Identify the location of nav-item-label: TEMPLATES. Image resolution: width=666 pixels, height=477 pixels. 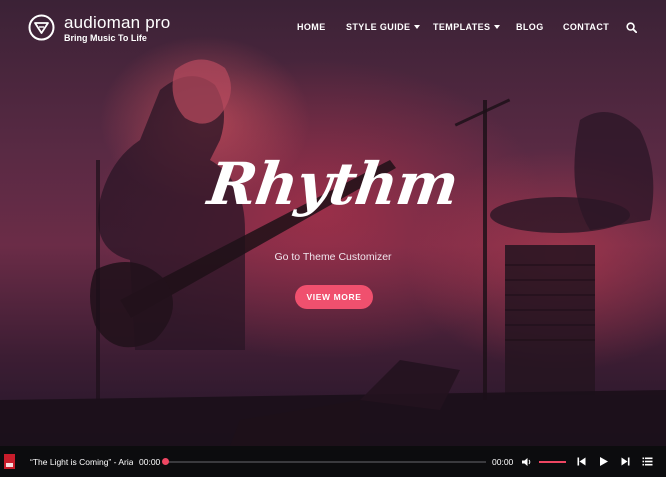
(462, 27).